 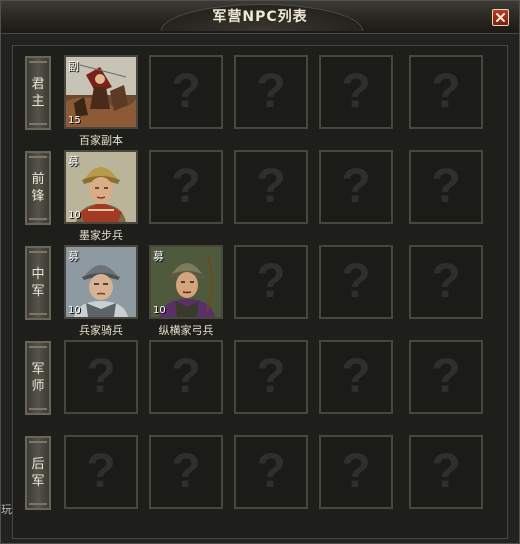 I want to click on row-label: 军师, so click(x=38, y=378).